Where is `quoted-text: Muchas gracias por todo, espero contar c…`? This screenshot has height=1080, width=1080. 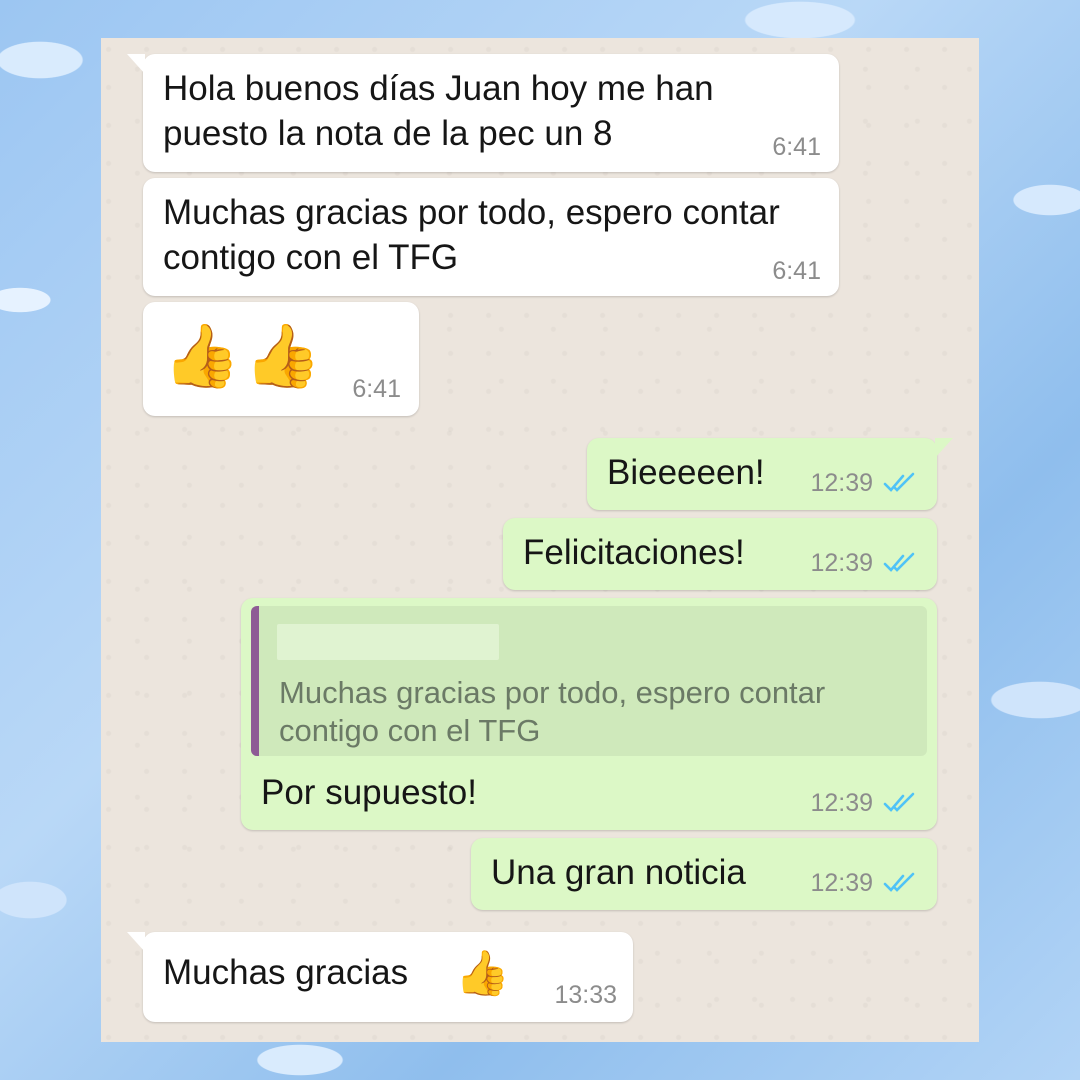
quoted-text: Muchas gracias por todo, espero contar c… is located at coordinates (552, 711).